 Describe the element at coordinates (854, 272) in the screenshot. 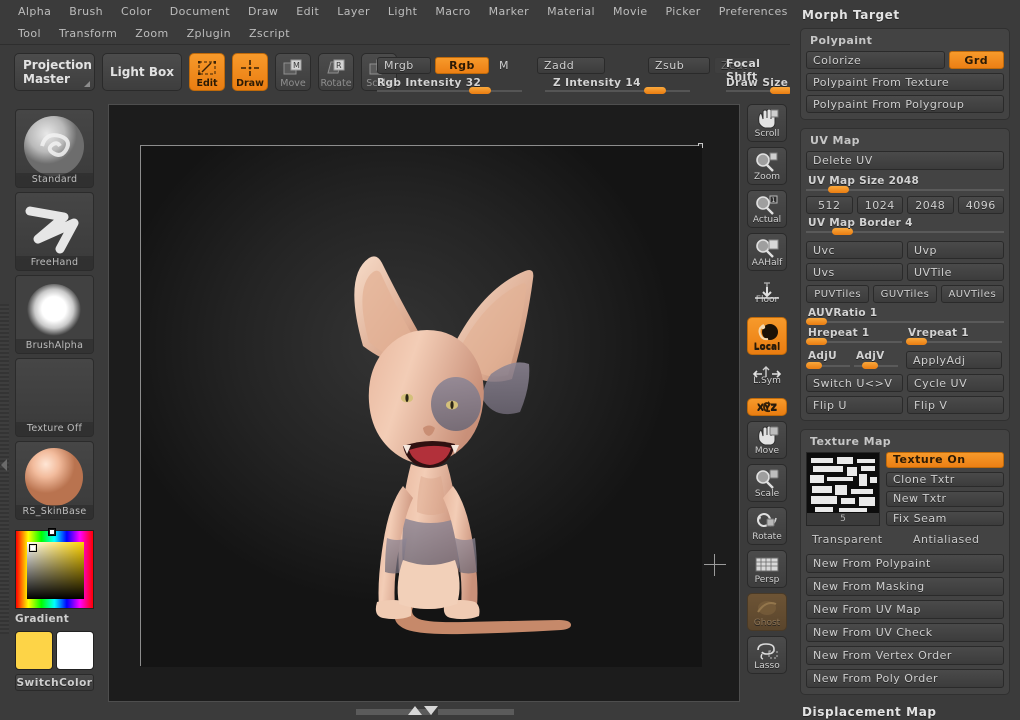

I see `uvs-button: Uvs` at that location.